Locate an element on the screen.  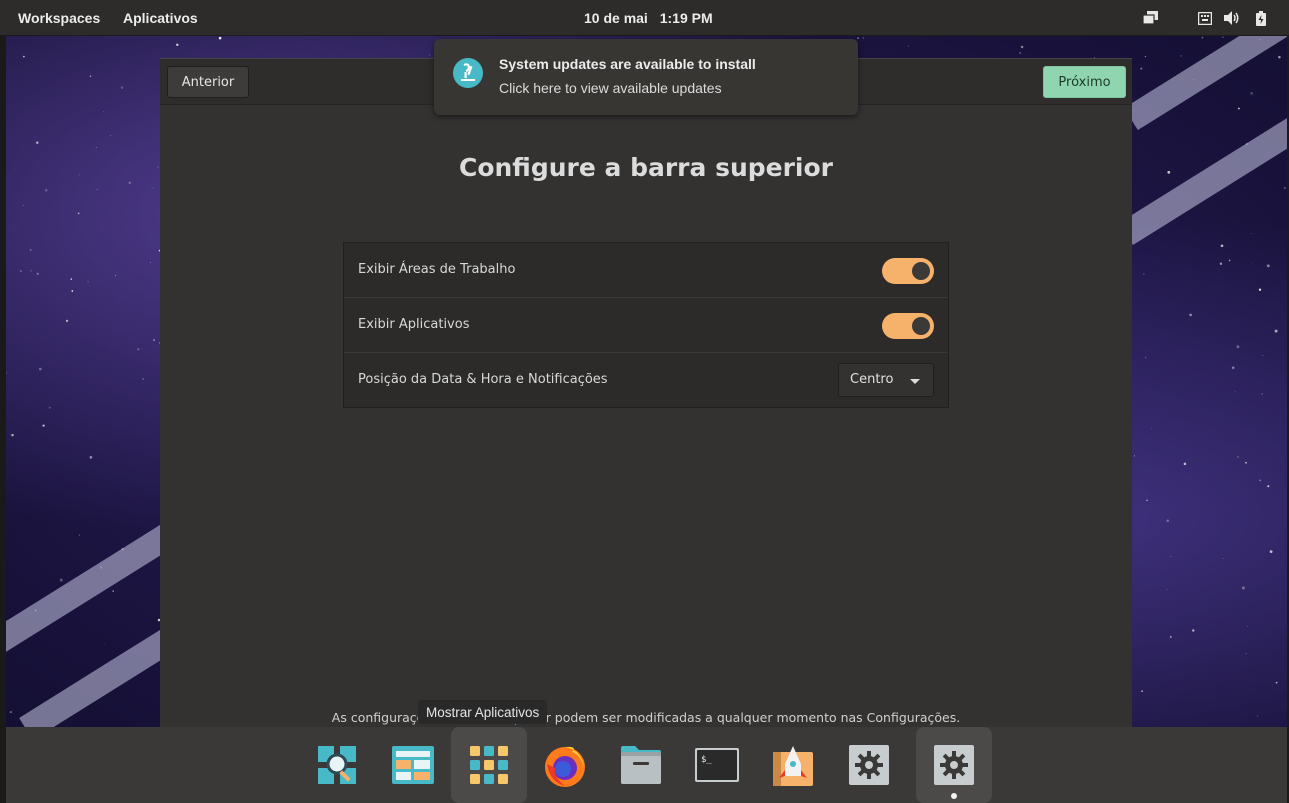
applications-grid-icon is located at coordinates (489, 765).